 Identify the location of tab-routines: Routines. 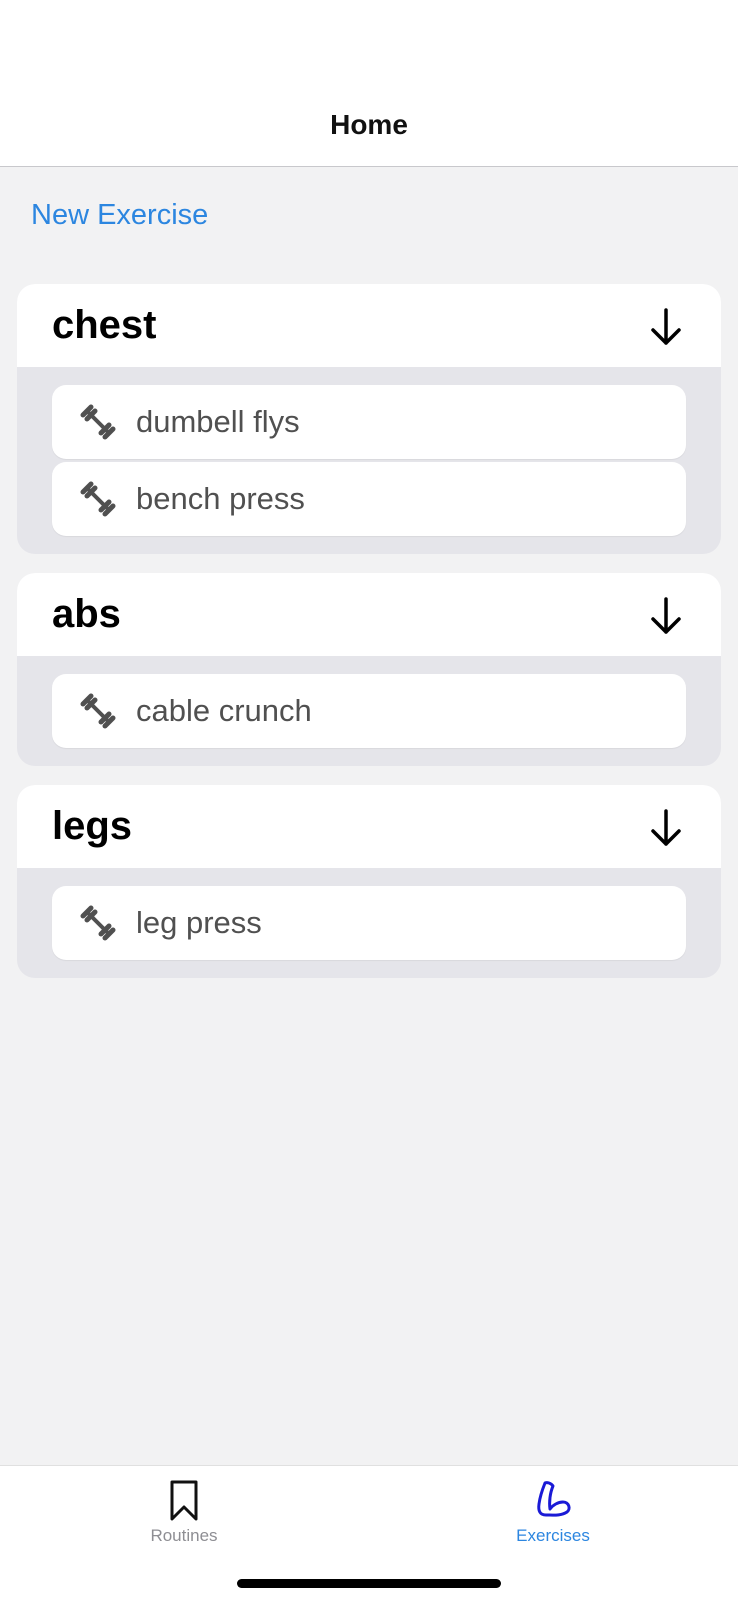
(184, 1512).